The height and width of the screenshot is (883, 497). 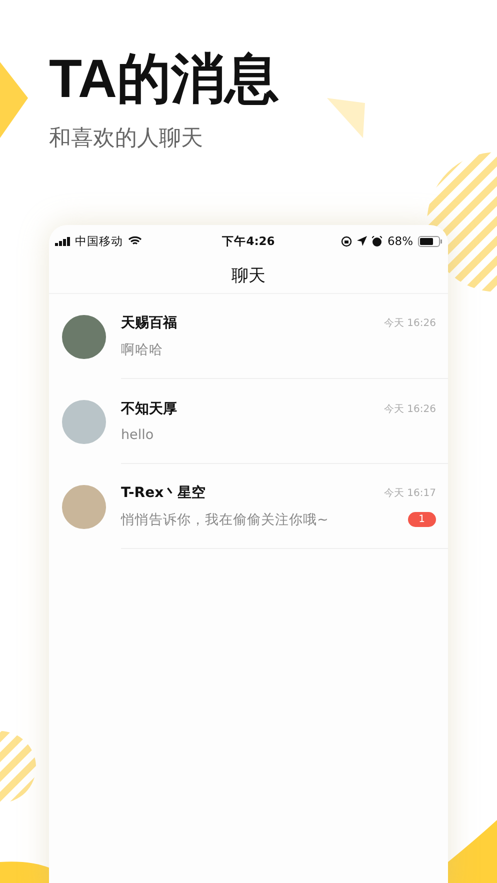 I want to click on clock-time: 下午4:26, so click(x=248, y=241).